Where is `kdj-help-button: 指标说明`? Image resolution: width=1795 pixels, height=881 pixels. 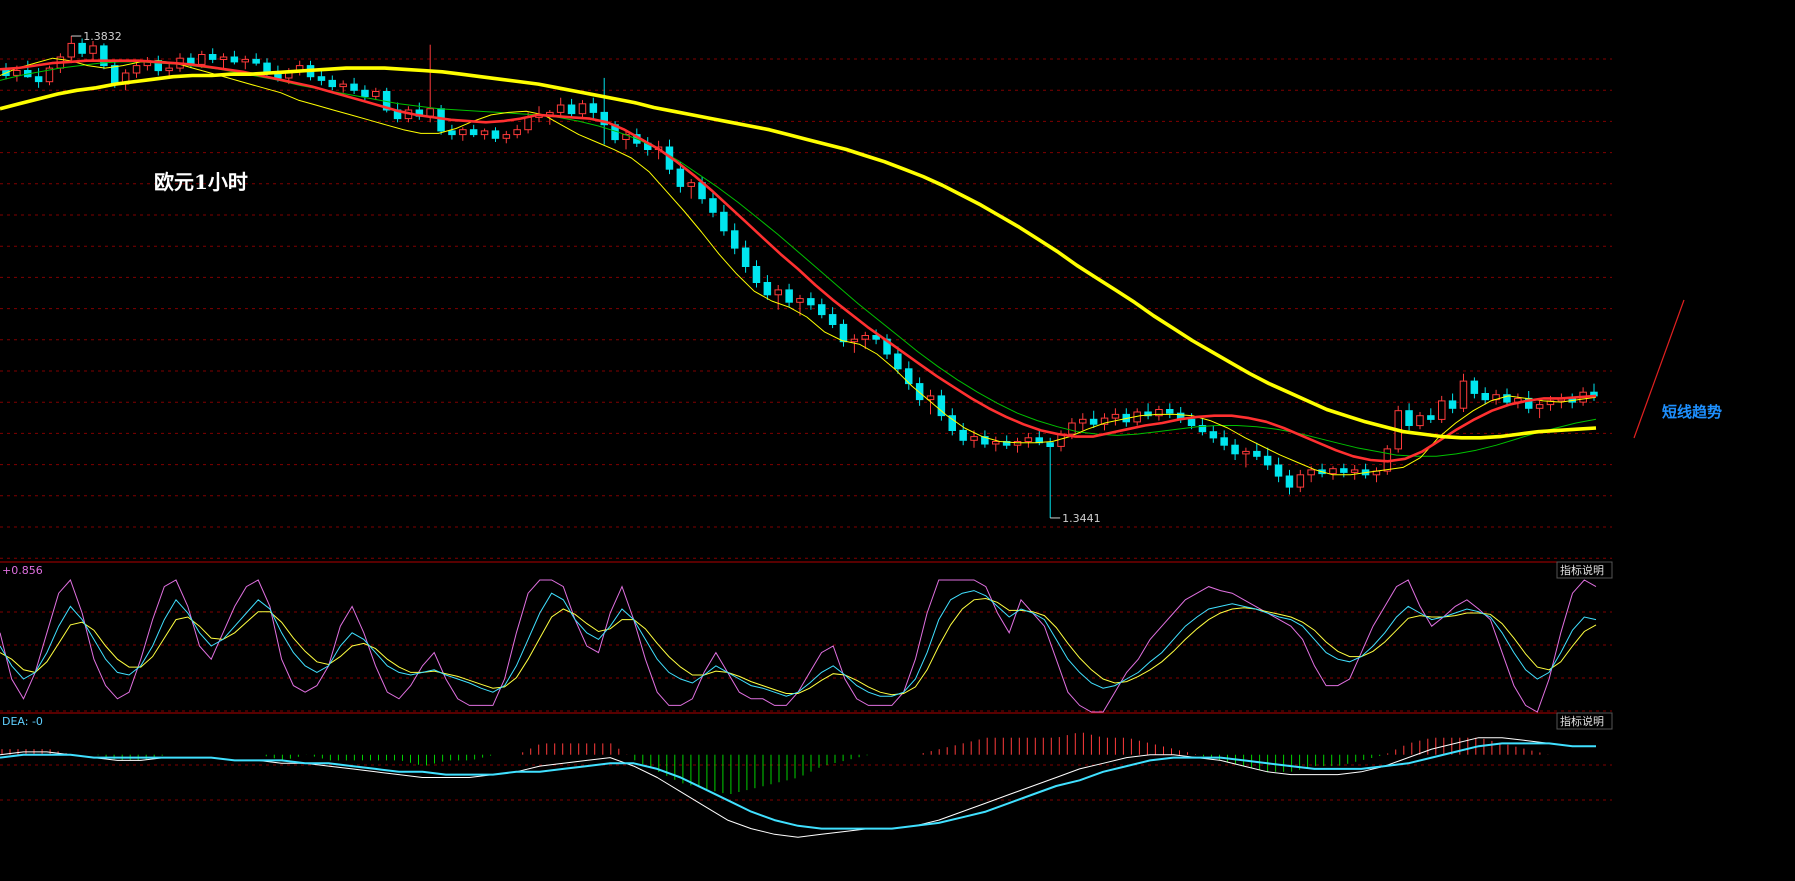
kdj-help-button: 指标说明 is located at coordinates (1582, 570).